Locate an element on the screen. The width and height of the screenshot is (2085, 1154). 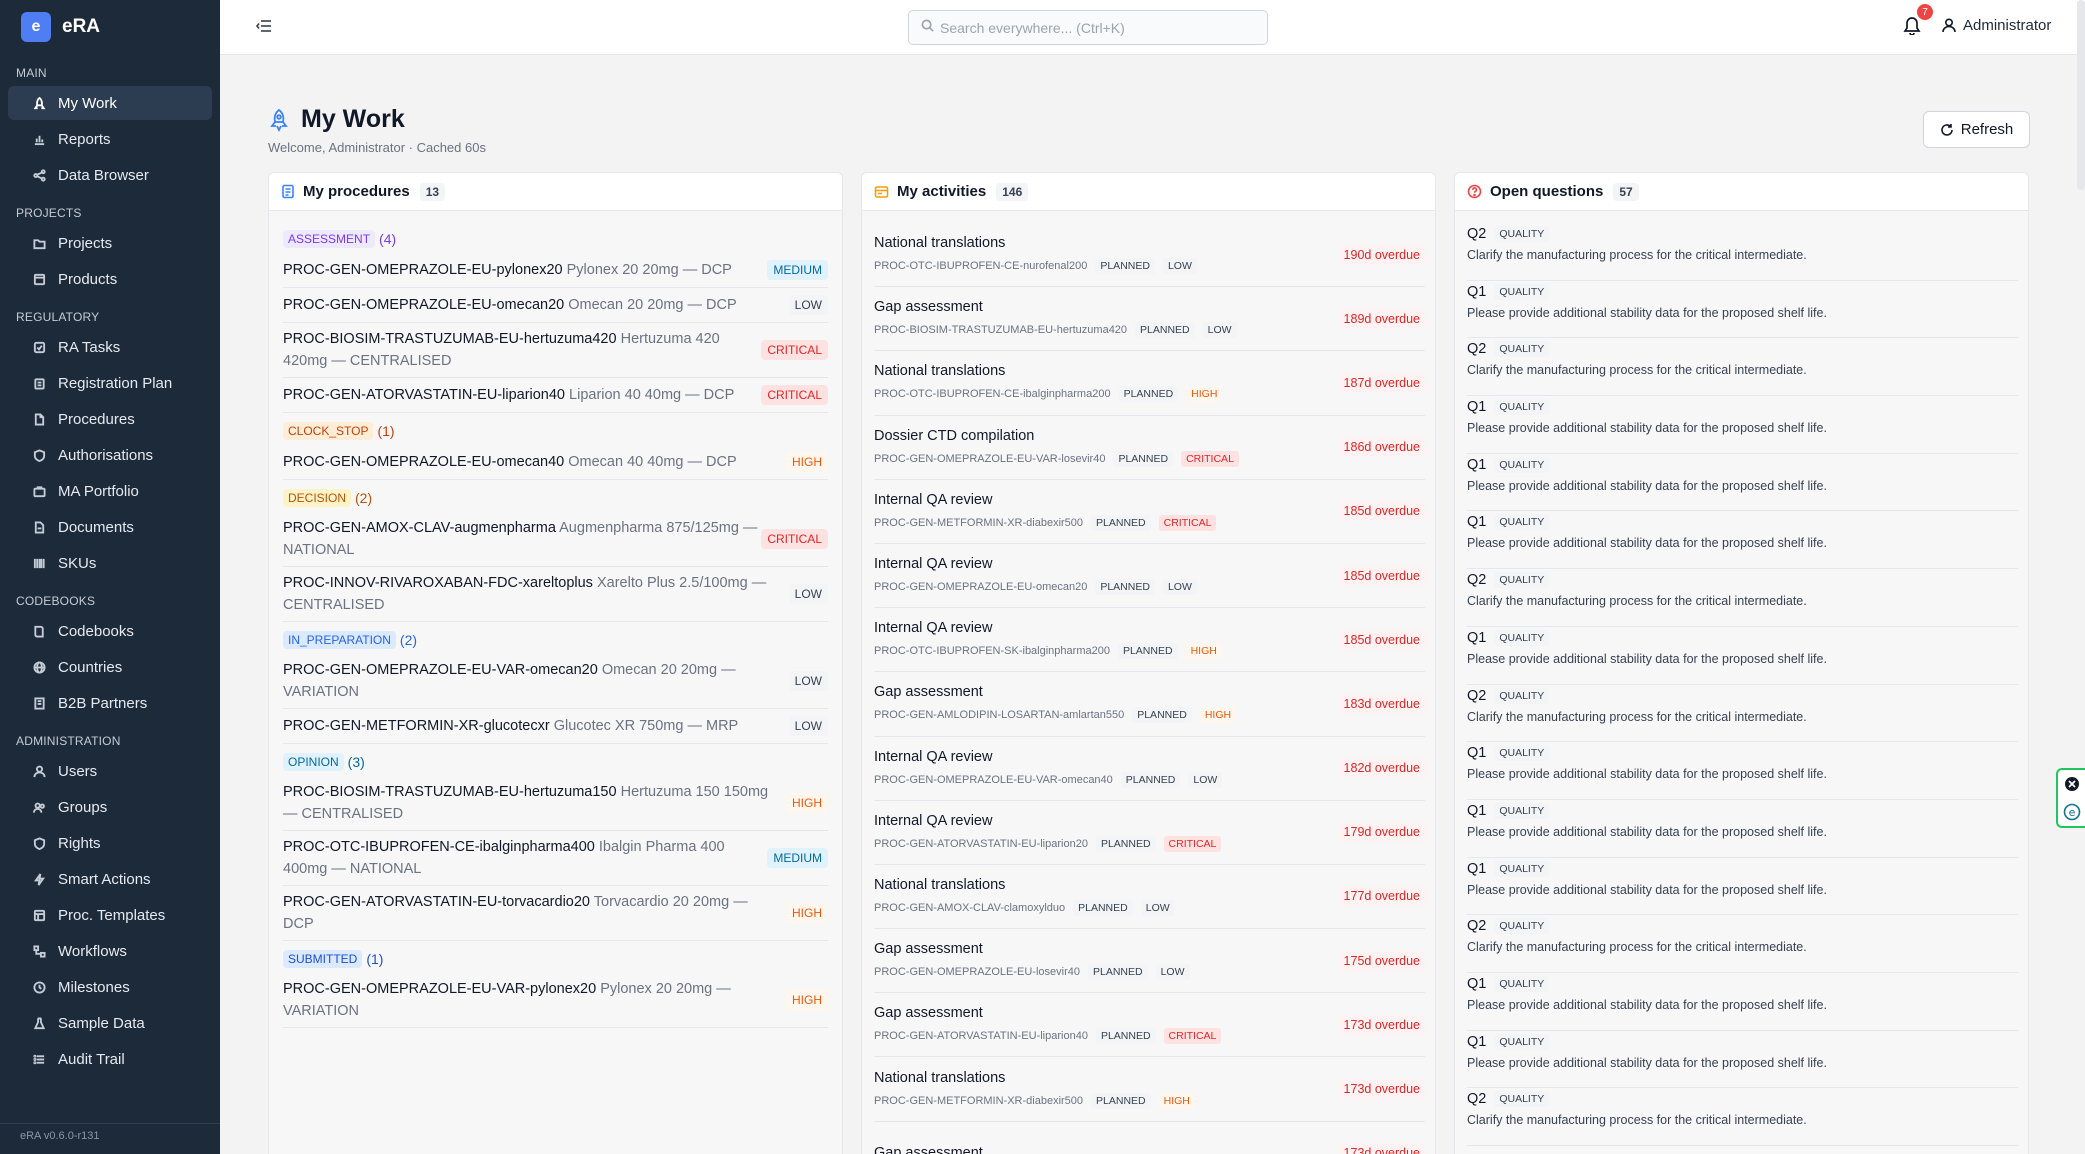
sidebar-item-proc-templates: Proc. Templates is located at coordinates (110, 915).